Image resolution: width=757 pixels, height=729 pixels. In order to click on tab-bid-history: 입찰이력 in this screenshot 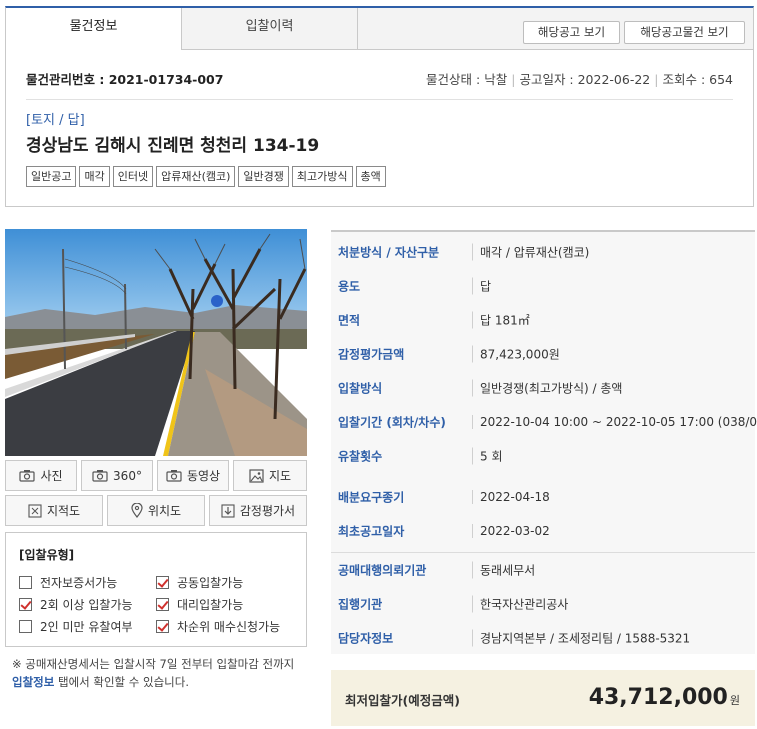, I will do `click(270, 29)`.